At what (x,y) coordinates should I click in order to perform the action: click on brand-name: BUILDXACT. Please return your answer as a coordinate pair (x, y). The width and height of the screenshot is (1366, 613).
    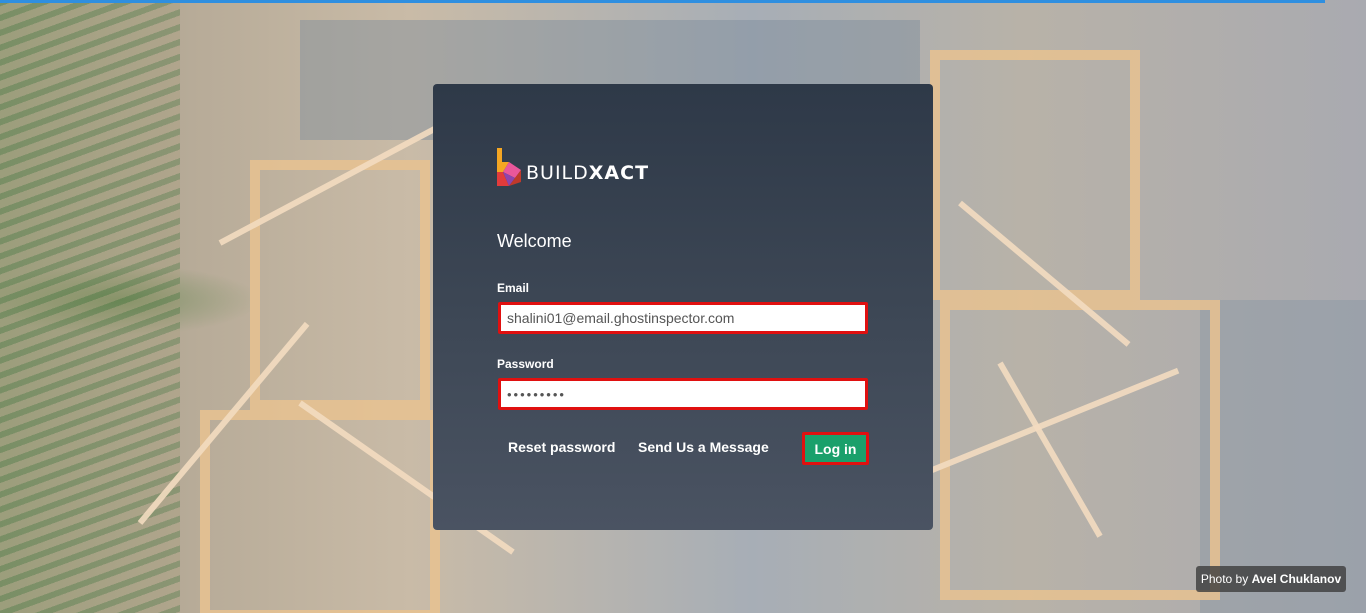
    Looking at the image, I should click on (588, 173).